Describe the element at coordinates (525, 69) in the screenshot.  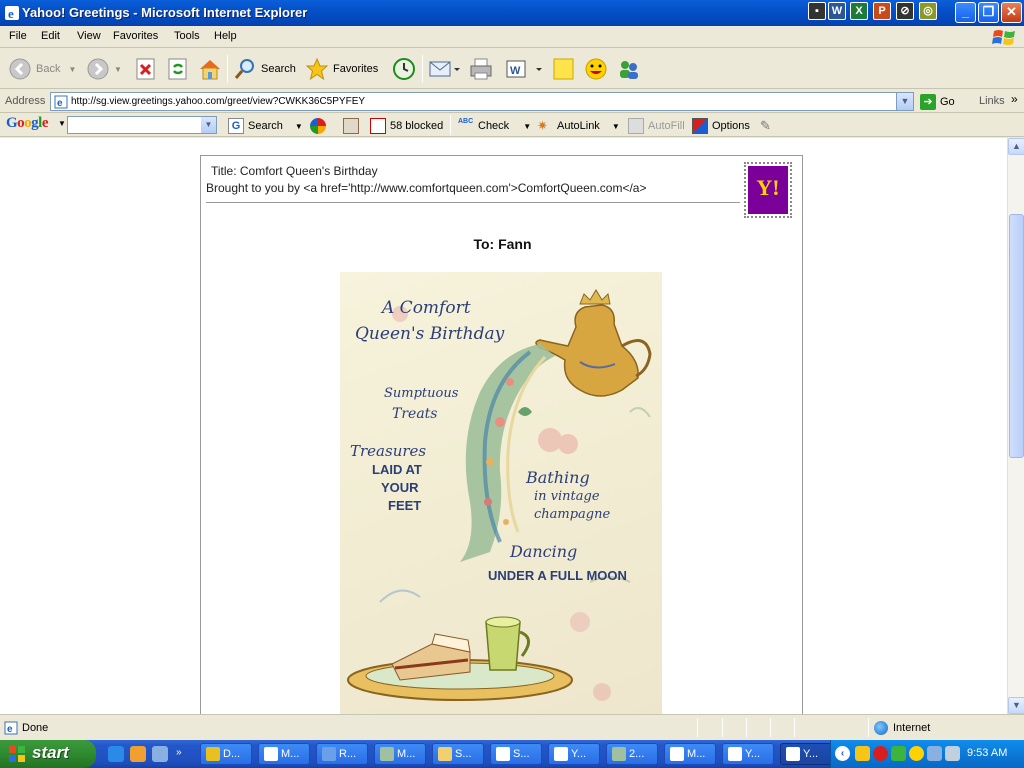
I see `edit-word-icon: W` at that location.